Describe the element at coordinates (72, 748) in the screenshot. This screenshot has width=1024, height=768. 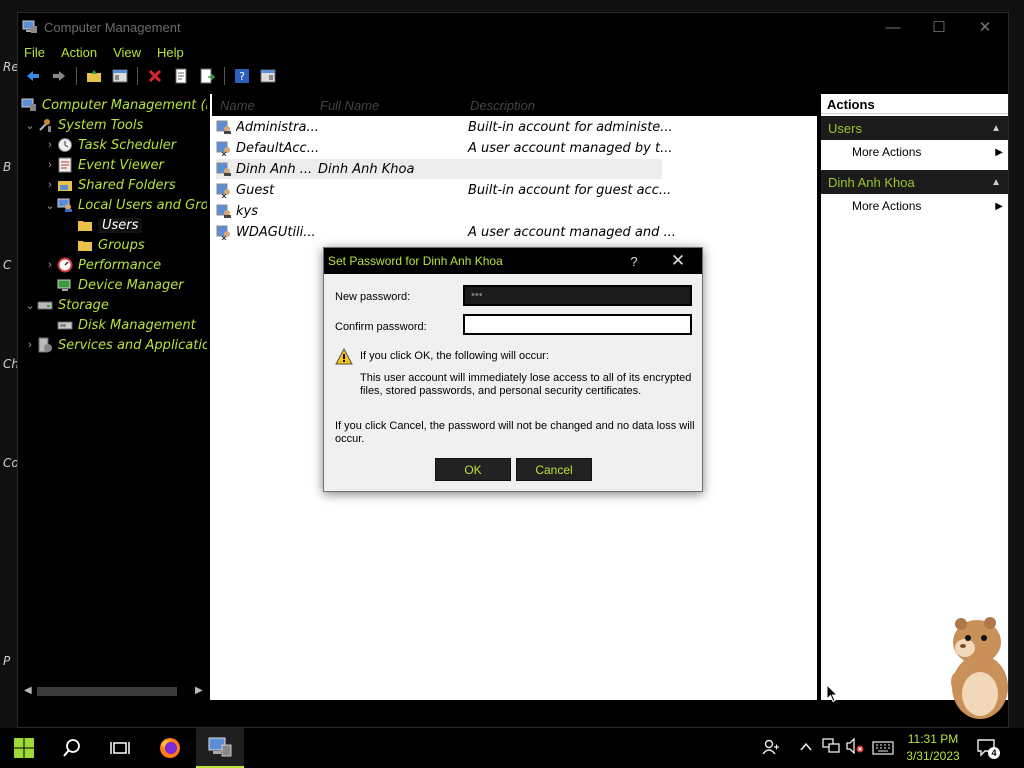
I see `search-button` at that location.